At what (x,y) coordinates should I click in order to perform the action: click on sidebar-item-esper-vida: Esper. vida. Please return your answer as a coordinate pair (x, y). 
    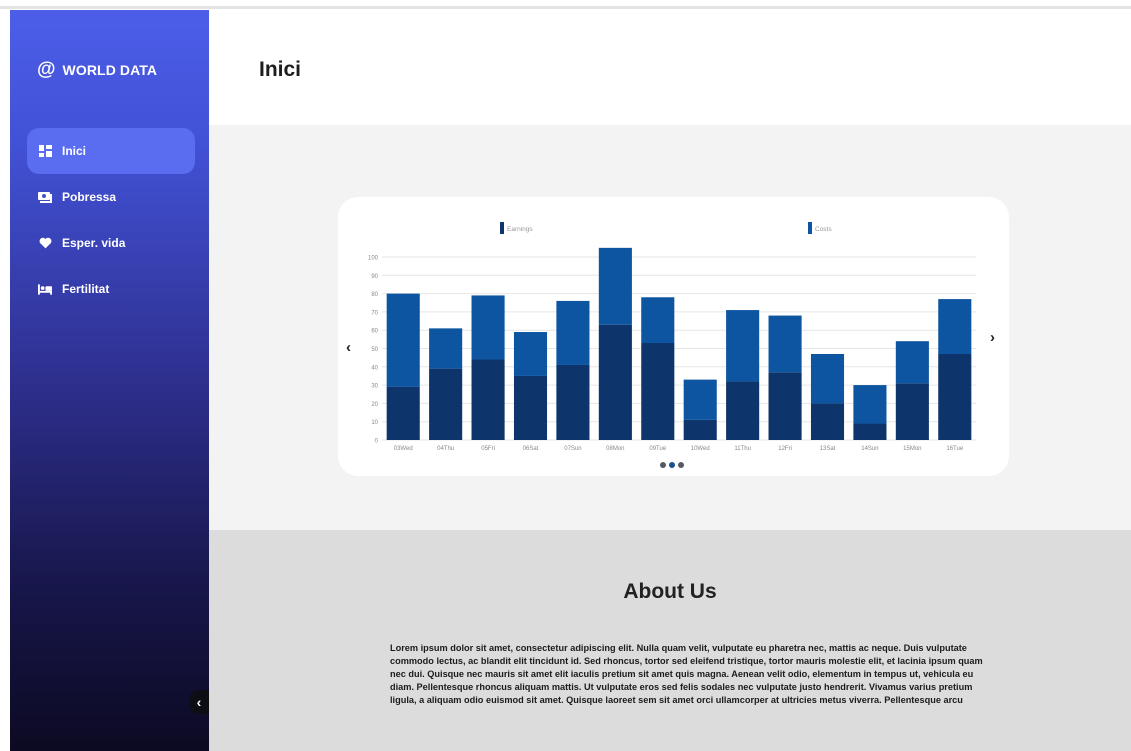
    Looking at the image, I should click on (111, 243).